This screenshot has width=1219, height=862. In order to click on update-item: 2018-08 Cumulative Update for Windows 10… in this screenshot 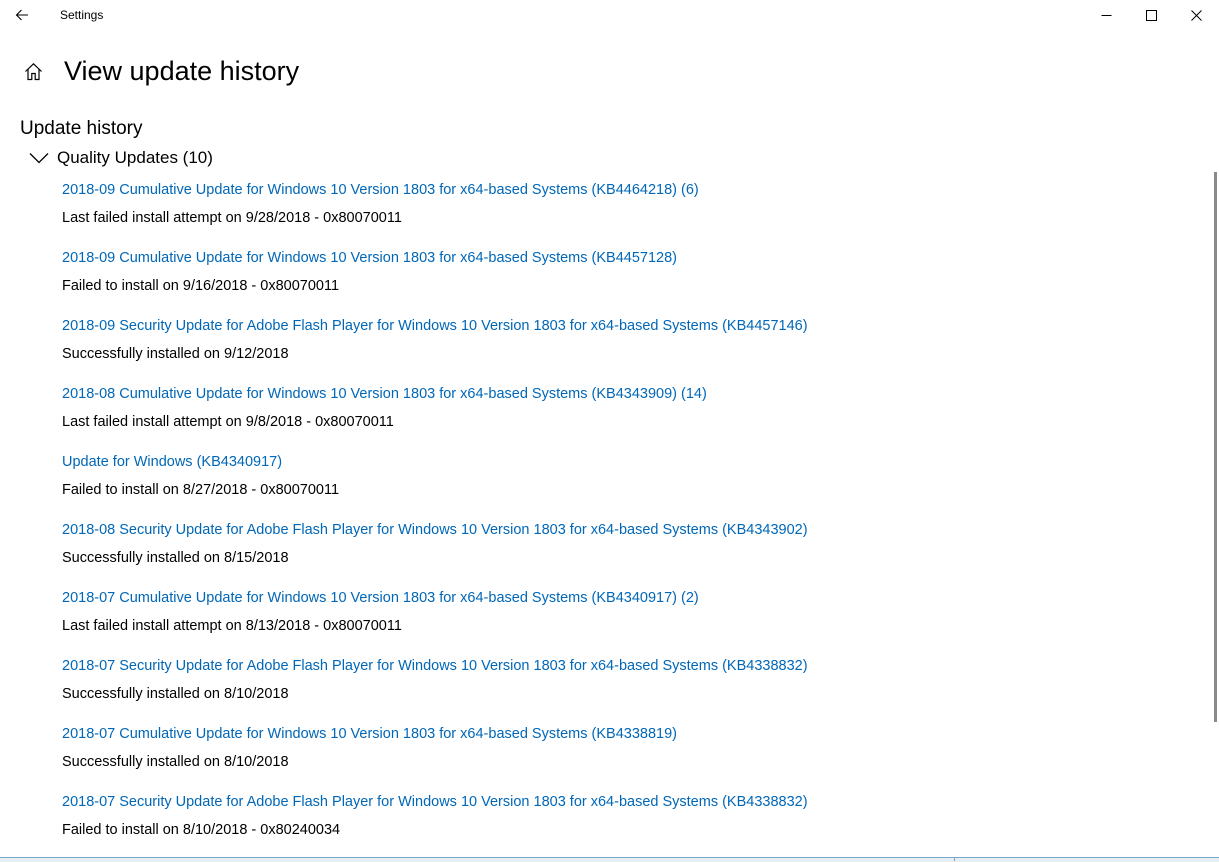, I will do `click(632, 417)`.